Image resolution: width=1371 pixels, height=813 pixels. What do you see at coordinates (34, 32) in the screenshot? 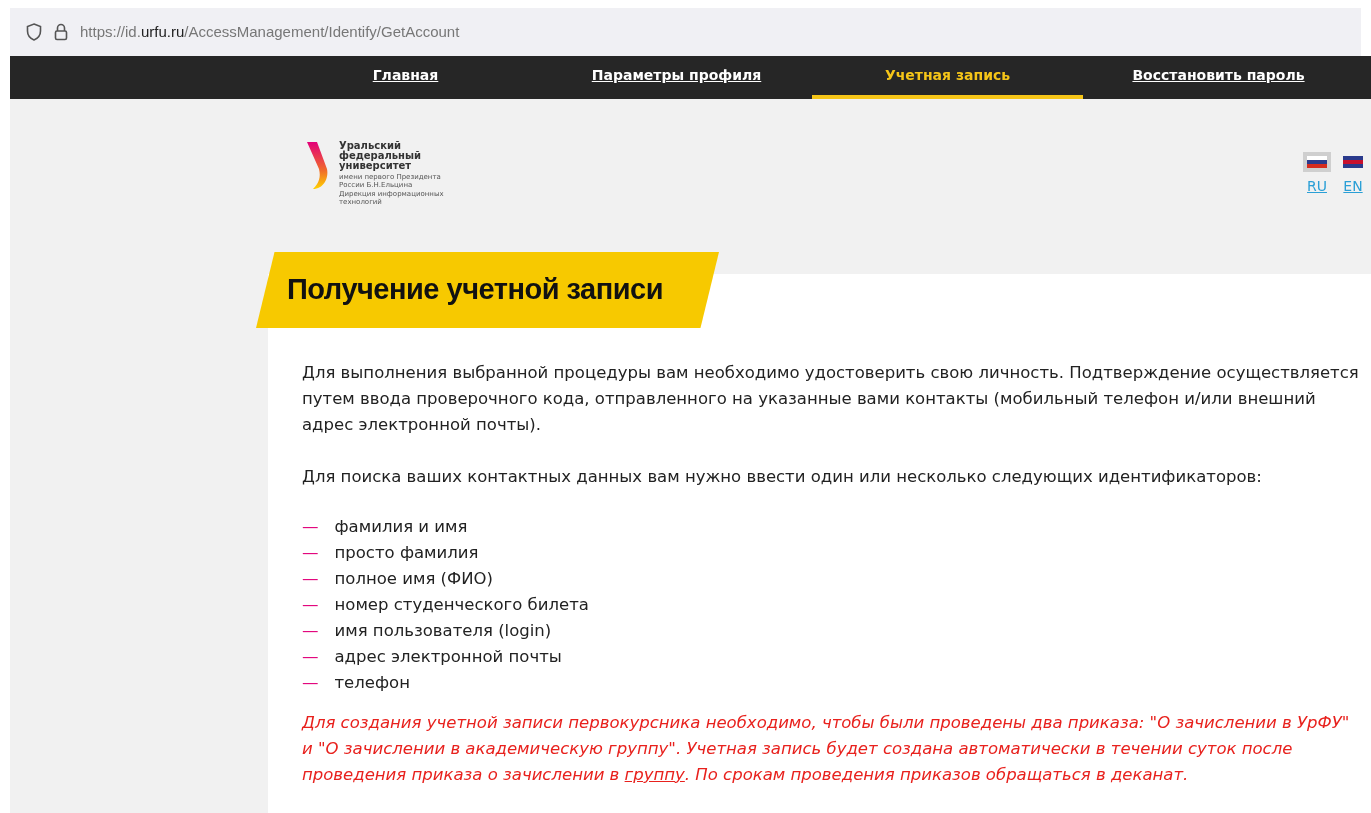
I see `shield-icon` at bounding box center [34, 32].